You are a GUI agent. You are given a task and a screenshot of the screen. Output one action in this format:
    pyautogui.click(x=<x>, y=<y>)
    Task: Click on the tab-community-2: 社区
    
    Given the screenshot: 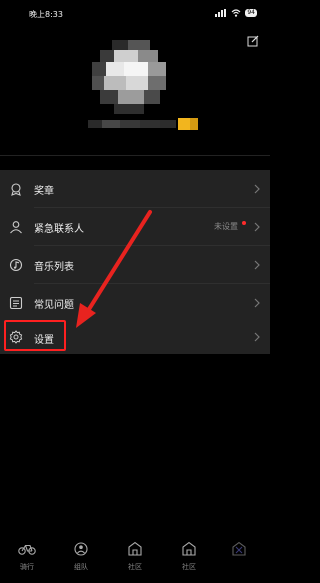 What is the action you would take?
    pyautogui.click(x=189, y=558)
    